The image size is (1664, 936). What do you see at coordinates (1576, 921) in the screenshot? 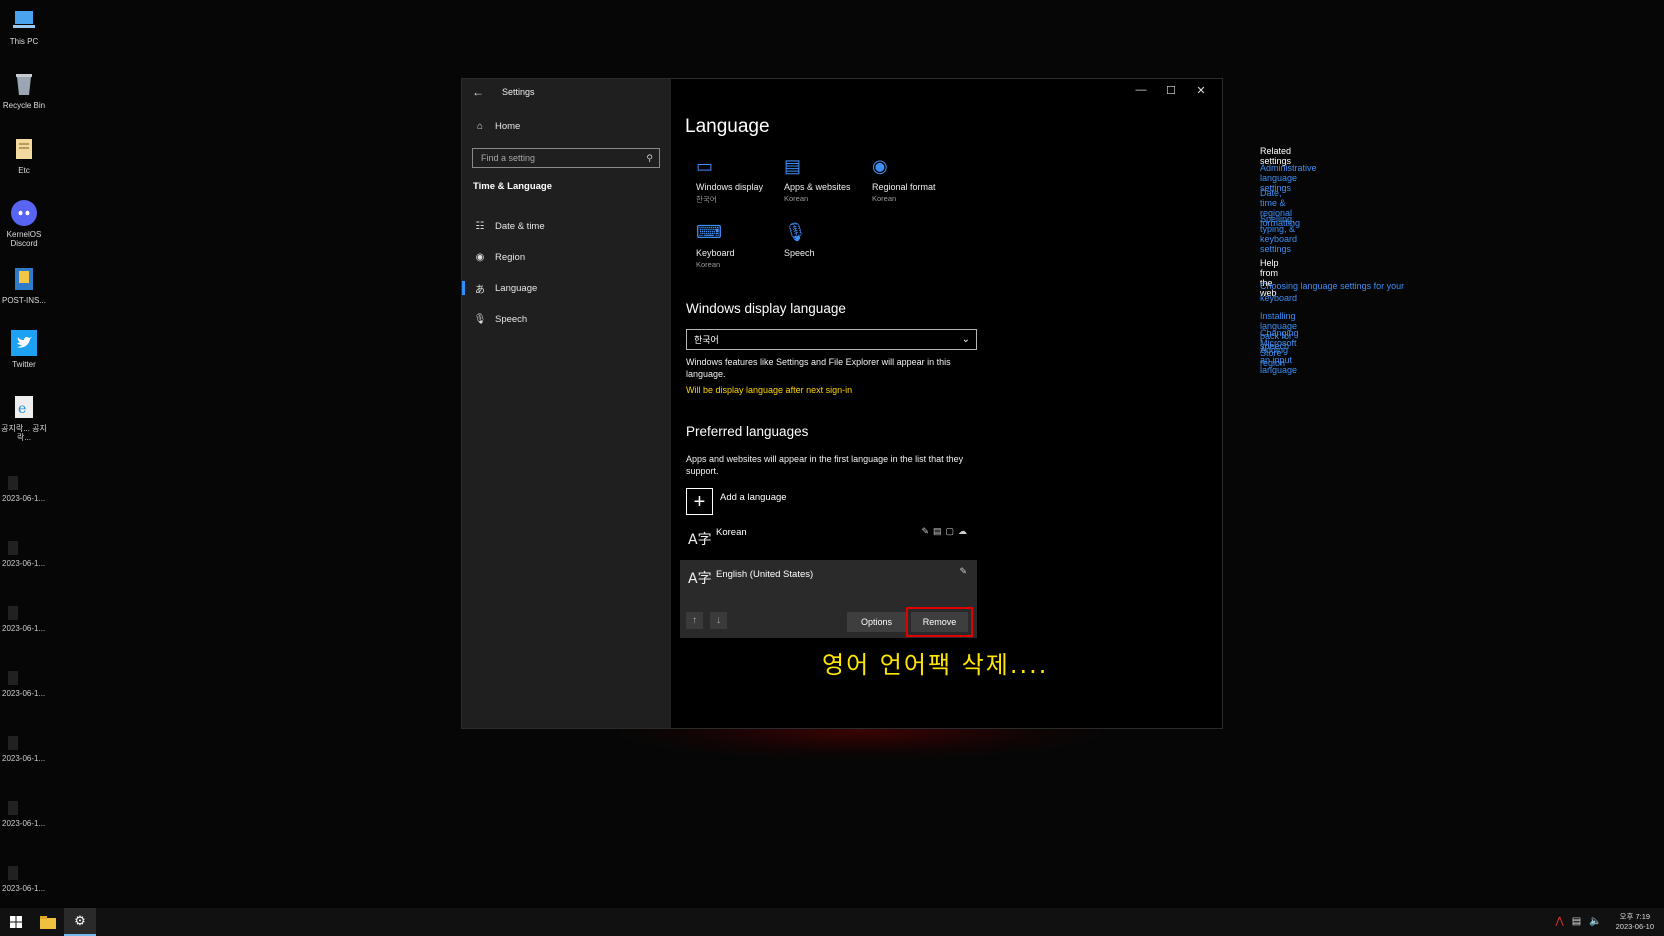
I see `network-icon: ▤` at bounding box center [1576, 921].